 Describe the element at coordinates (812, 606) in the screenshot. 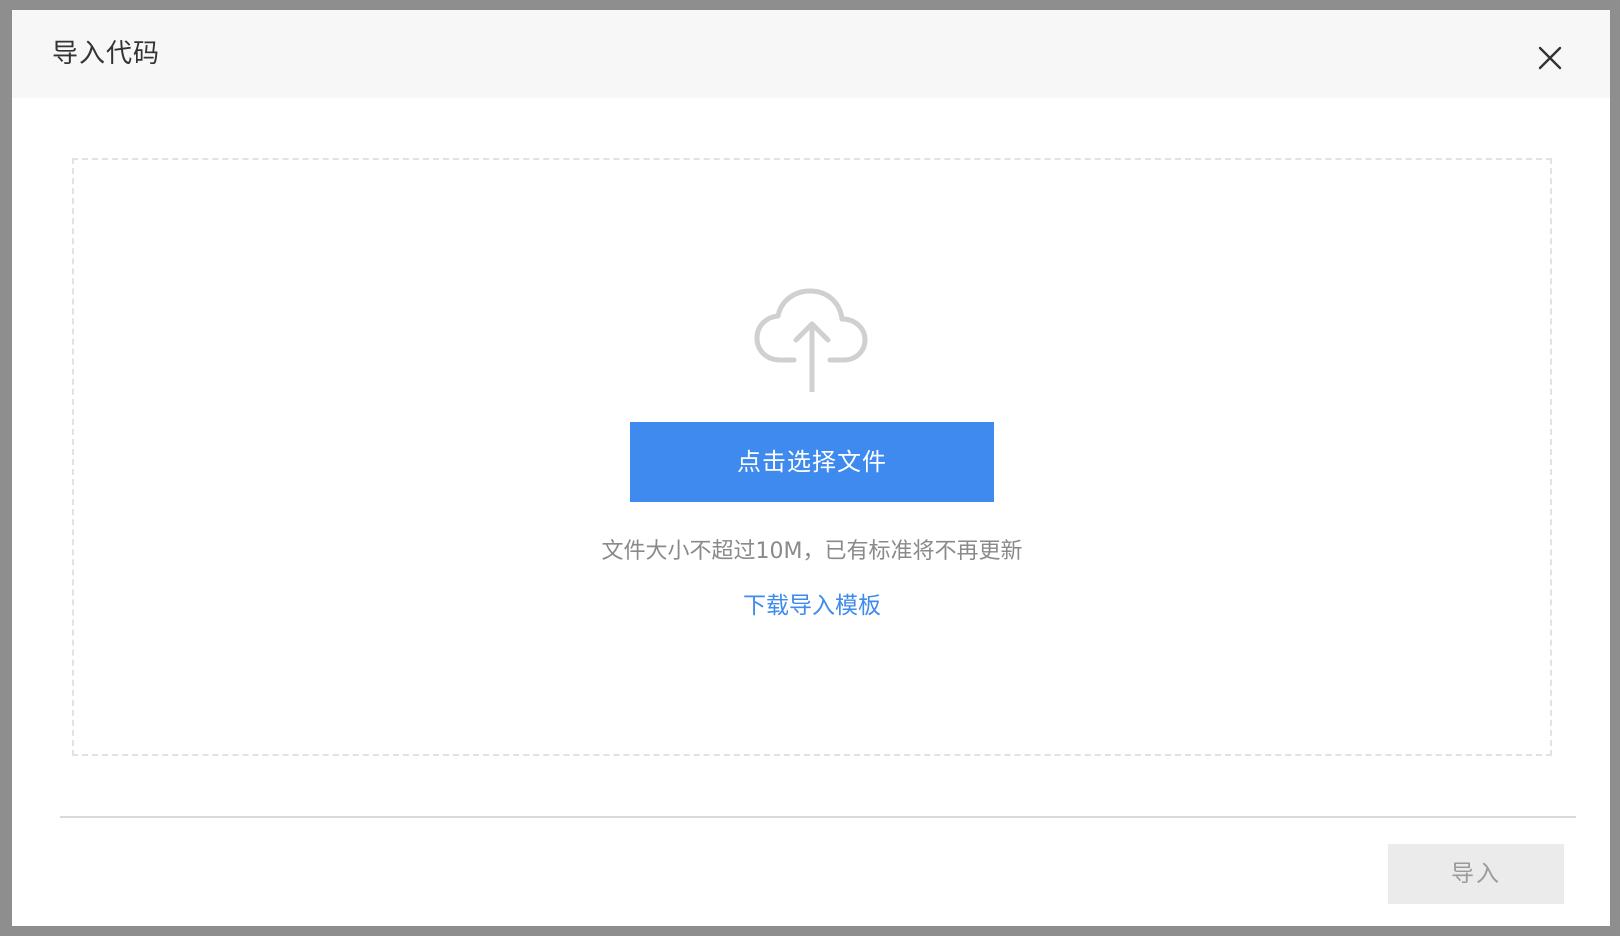

I see `download-template-link: 下载导入模板` at that location.